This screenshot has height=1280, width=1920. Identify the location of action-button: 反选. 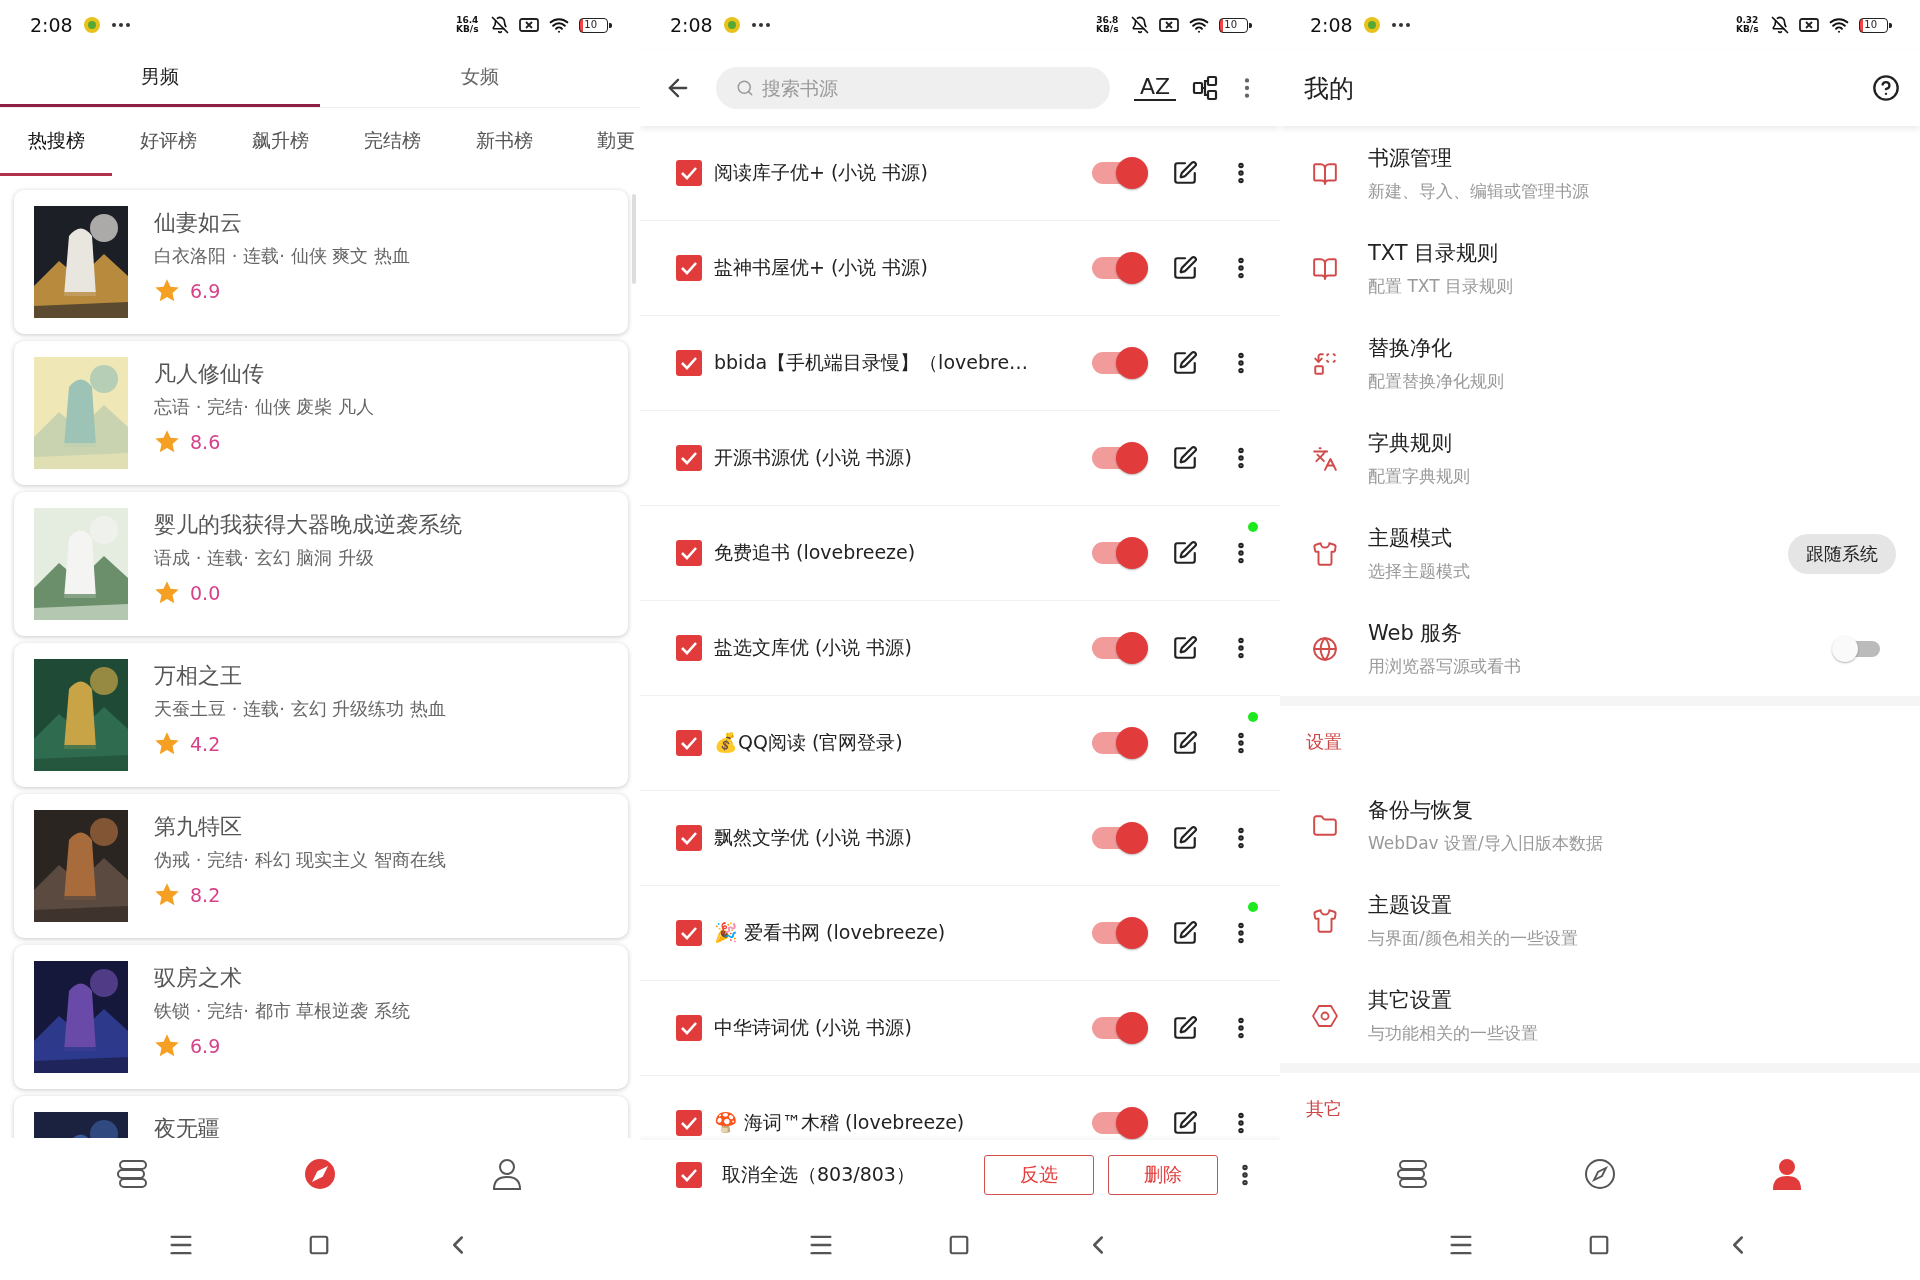
(1039, 1175).